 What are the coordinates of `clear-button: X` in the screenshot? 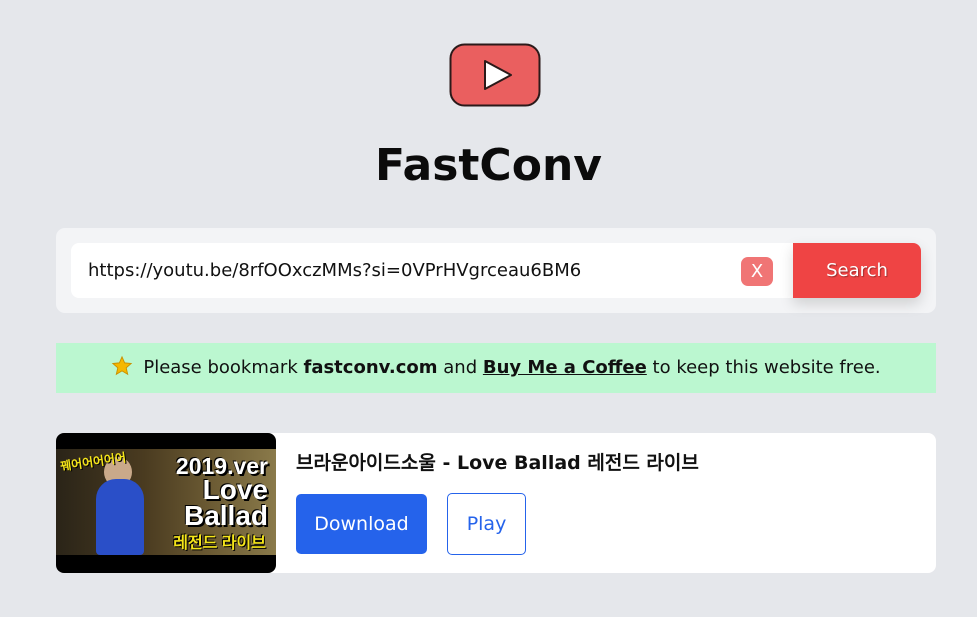 It's located at (757, 271).